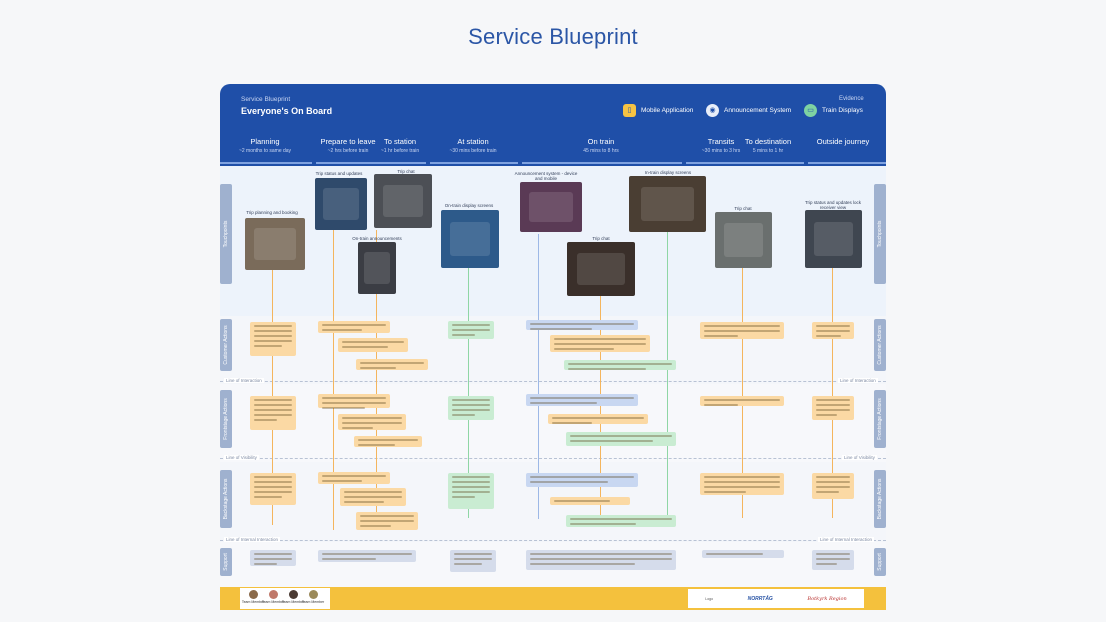 This screenshot has height=622, width=1106. Describe the element at coordinates (226, 234) in the screenshot. I see `lane-label-touchpoints: Touchpoints` at that location.